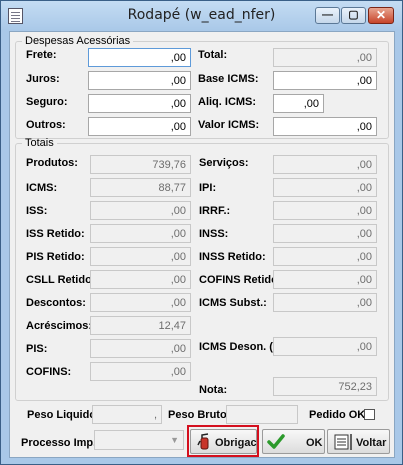 The image size is (403, 465). I want to click on irrf-label: IRRF.:, so click(215, 211).